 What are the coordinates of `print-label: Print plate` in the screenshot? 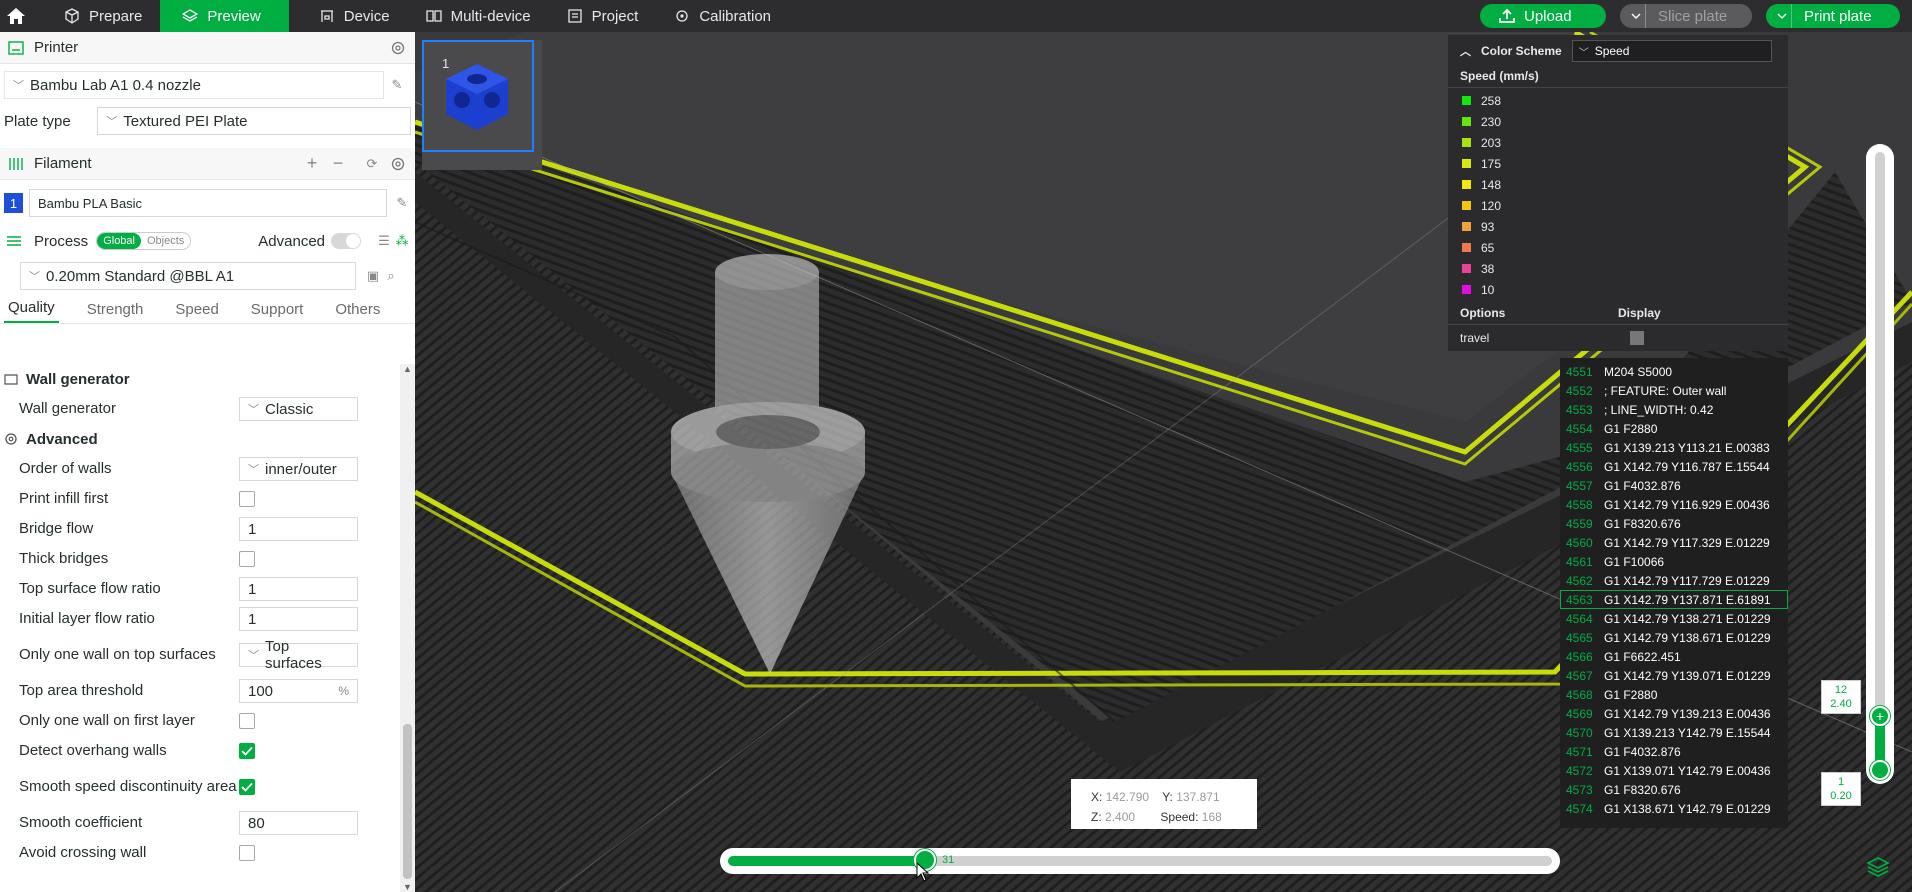 It's located at (1838, 16).